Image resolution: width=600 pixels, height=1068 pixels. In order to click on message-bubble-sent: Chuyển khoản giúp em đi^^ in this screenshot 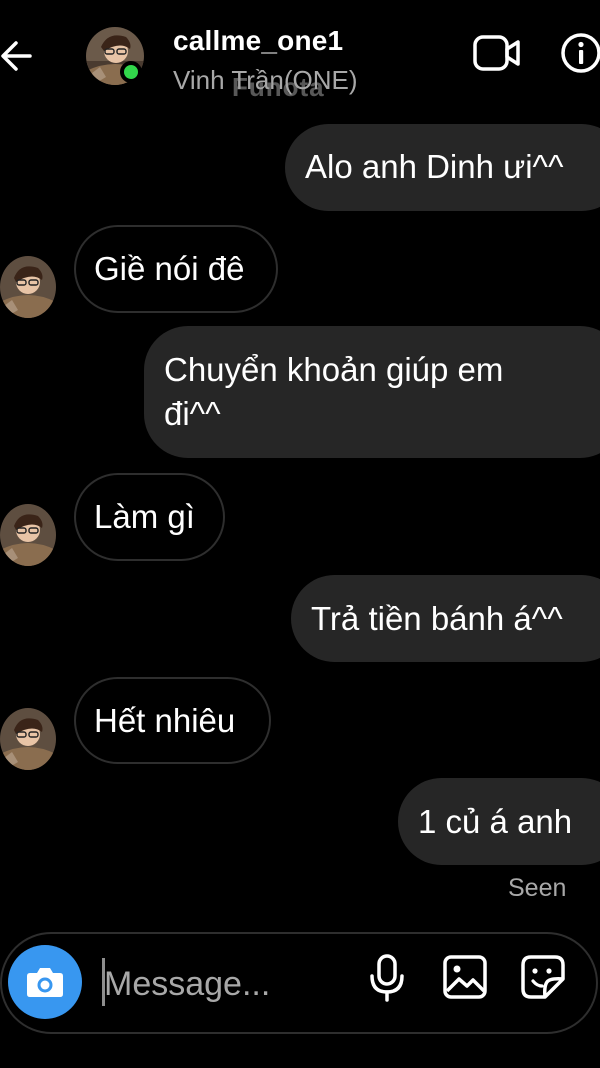, I will do `click(372, 392)`.